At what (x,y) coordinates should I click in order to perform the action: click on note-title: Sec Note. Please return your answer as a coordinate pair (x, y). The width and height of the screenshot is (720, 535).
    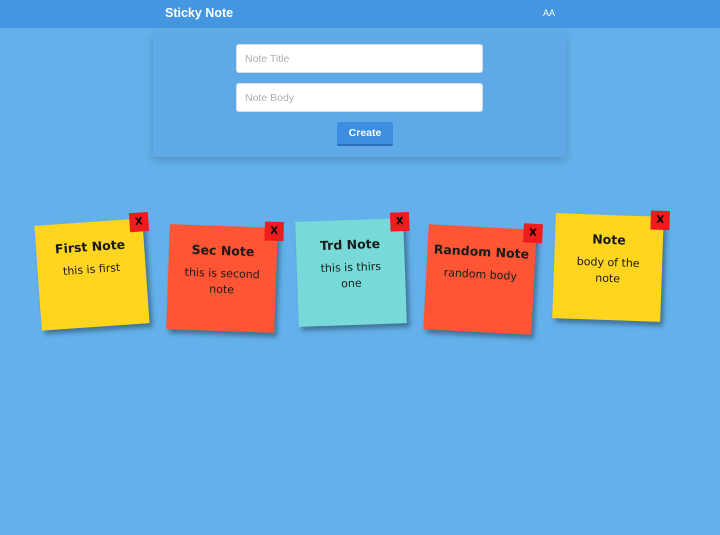
    Looking at the image, I should click on (223, 250).